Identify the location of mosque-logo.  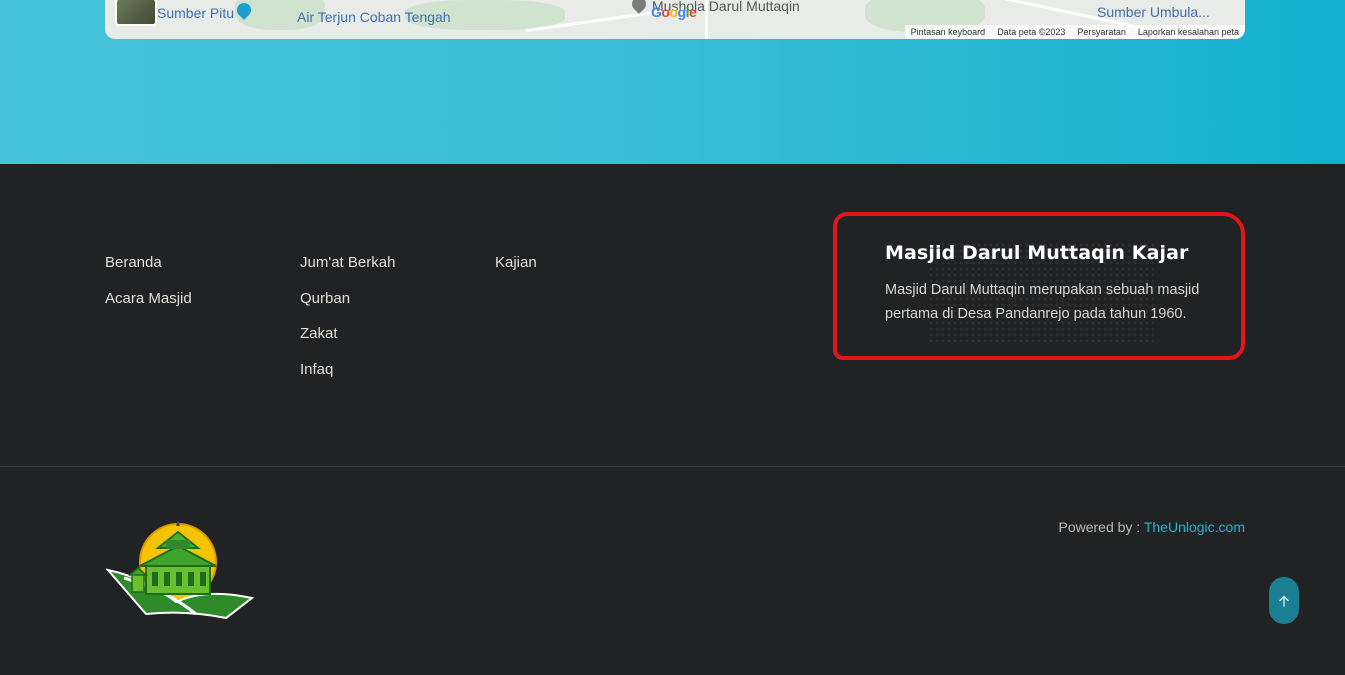
(180, 571).